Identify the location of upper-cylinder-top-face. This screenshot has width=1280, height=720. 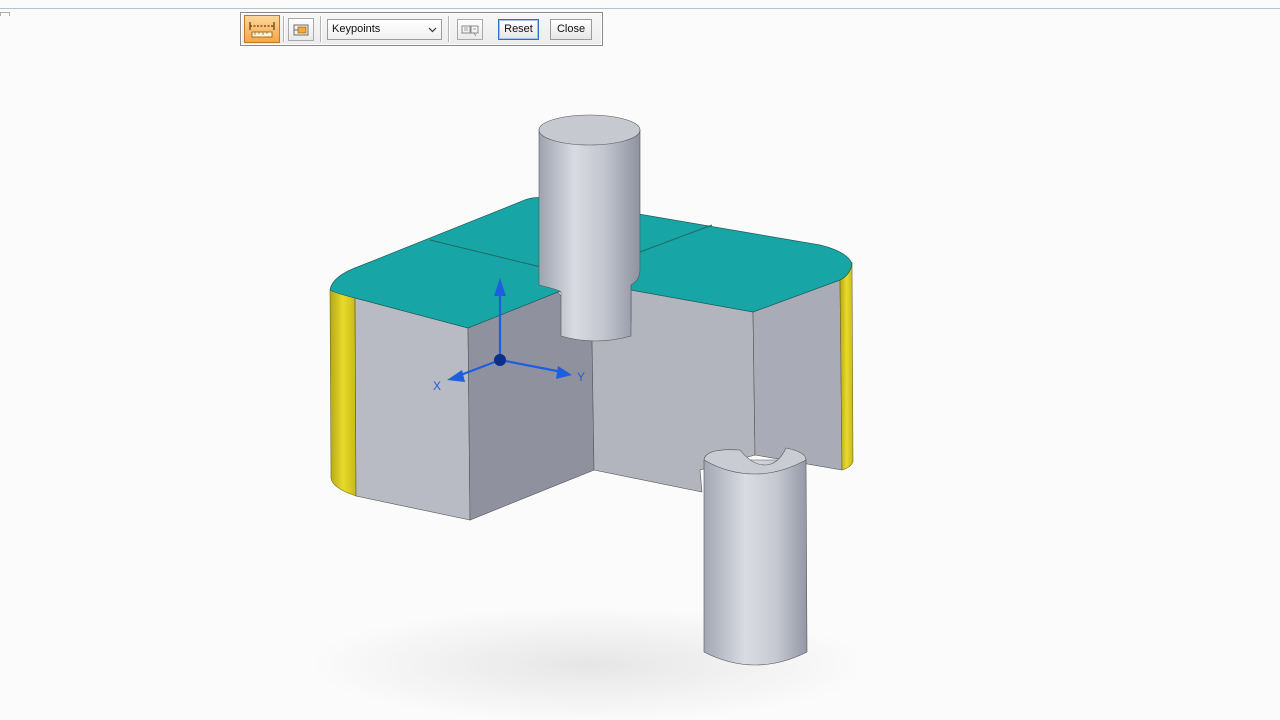
(589, 130).